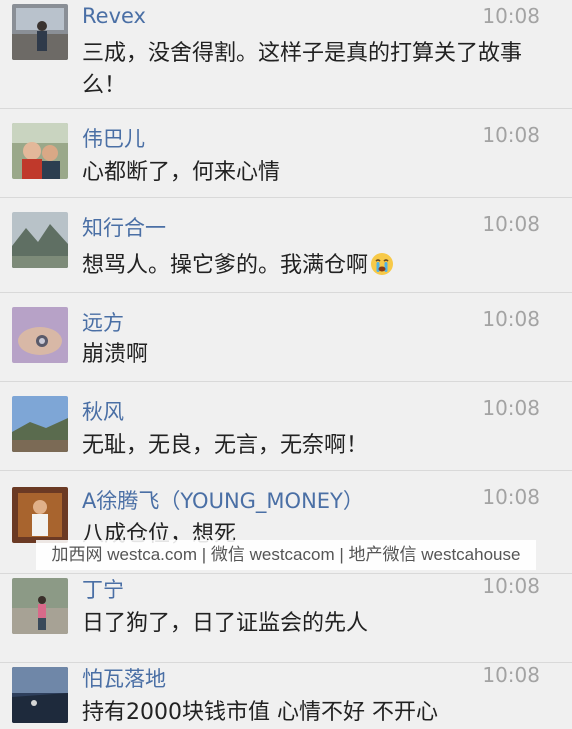  I want to click on commenter-name: A徐腾飞（YOUNG_MONEY）, so click(223, 500).